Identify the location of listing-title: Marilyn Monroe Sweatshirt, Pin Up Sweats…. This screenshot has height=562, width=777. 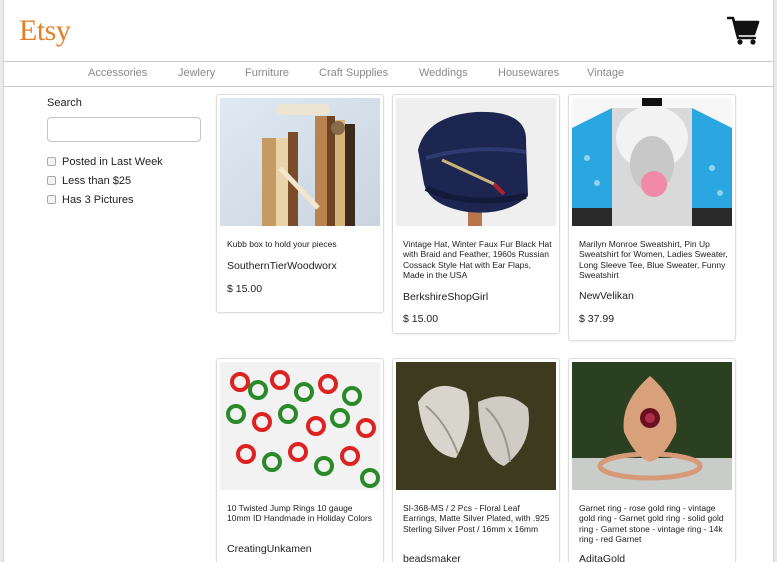
(654, 259).